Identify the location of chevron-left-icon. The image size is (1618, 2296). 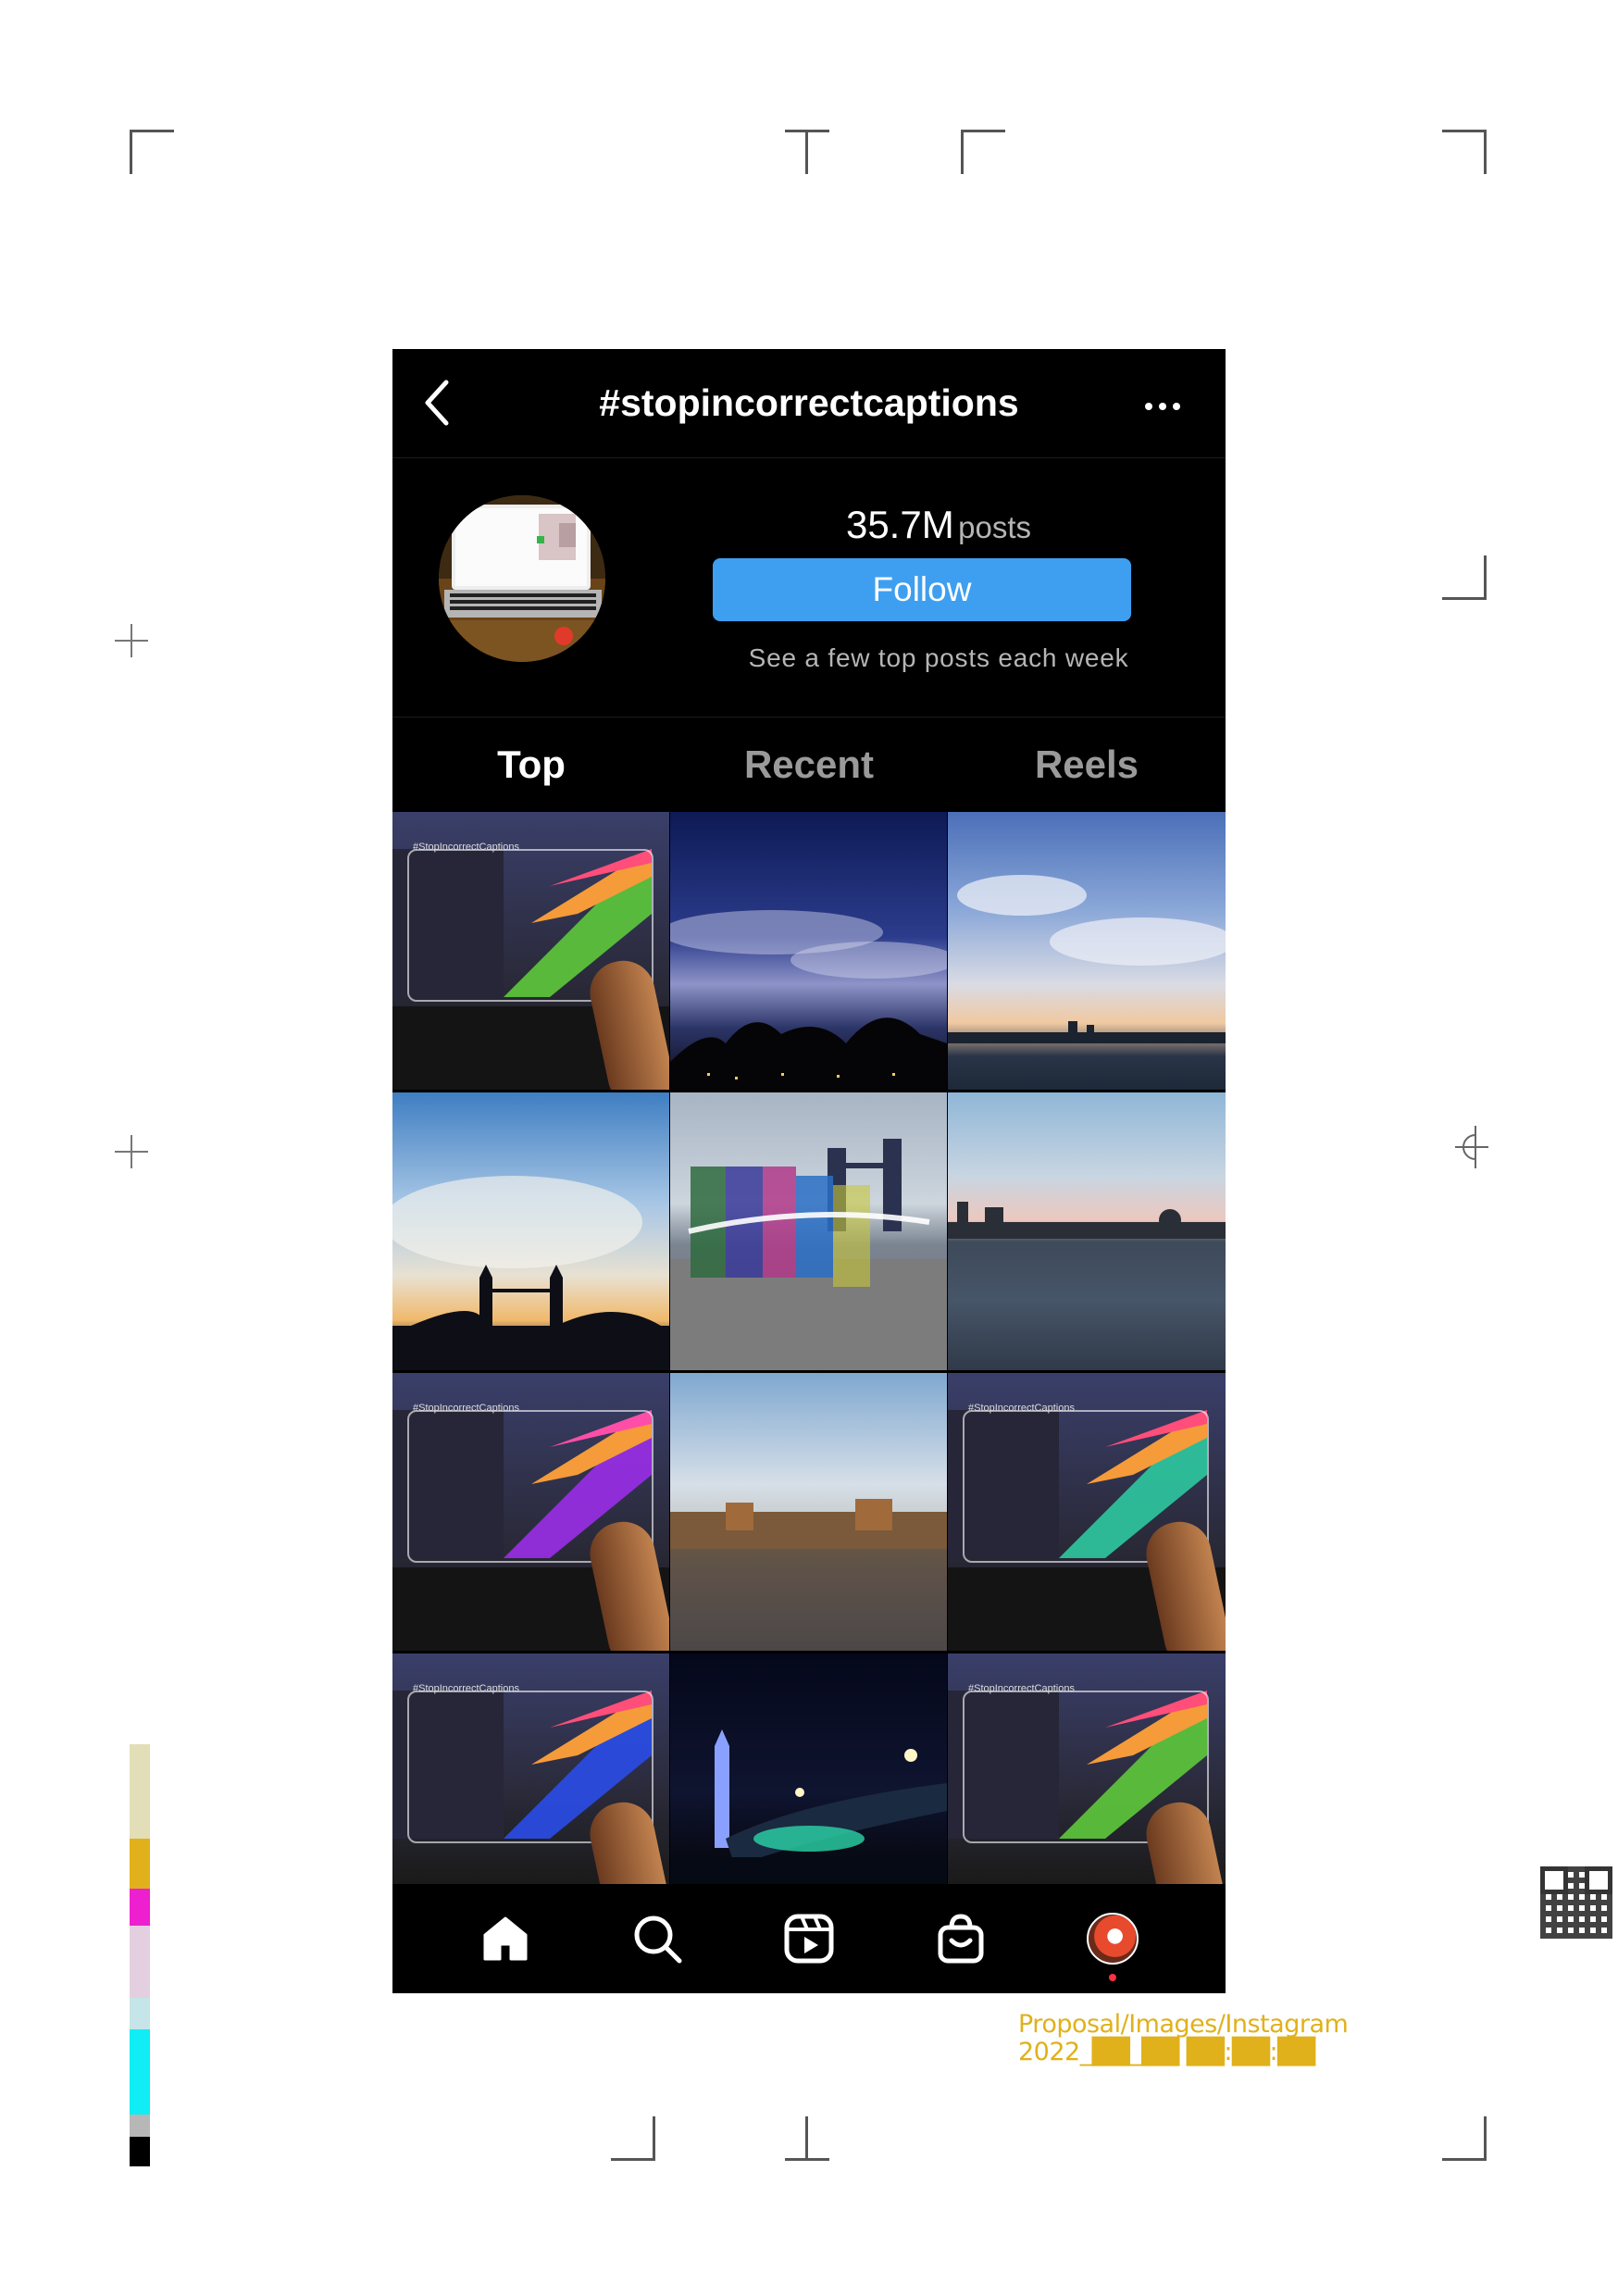
(437, 403).